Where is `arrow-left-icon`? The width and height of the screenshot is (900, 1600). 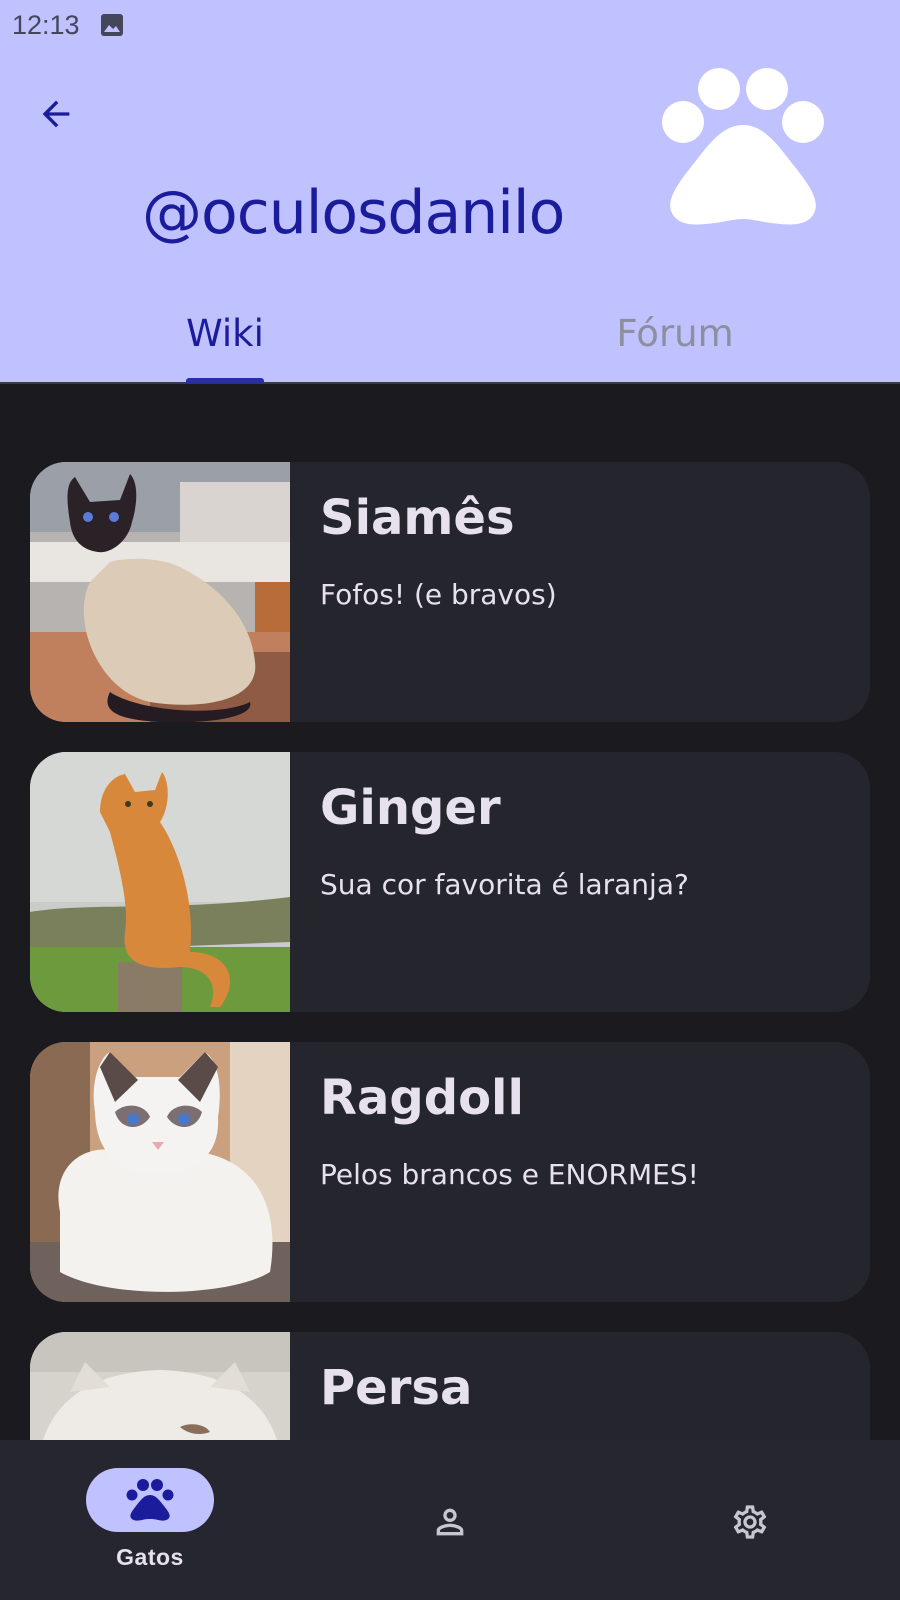 arrow-left-icon is located at coordinates (56, 114).